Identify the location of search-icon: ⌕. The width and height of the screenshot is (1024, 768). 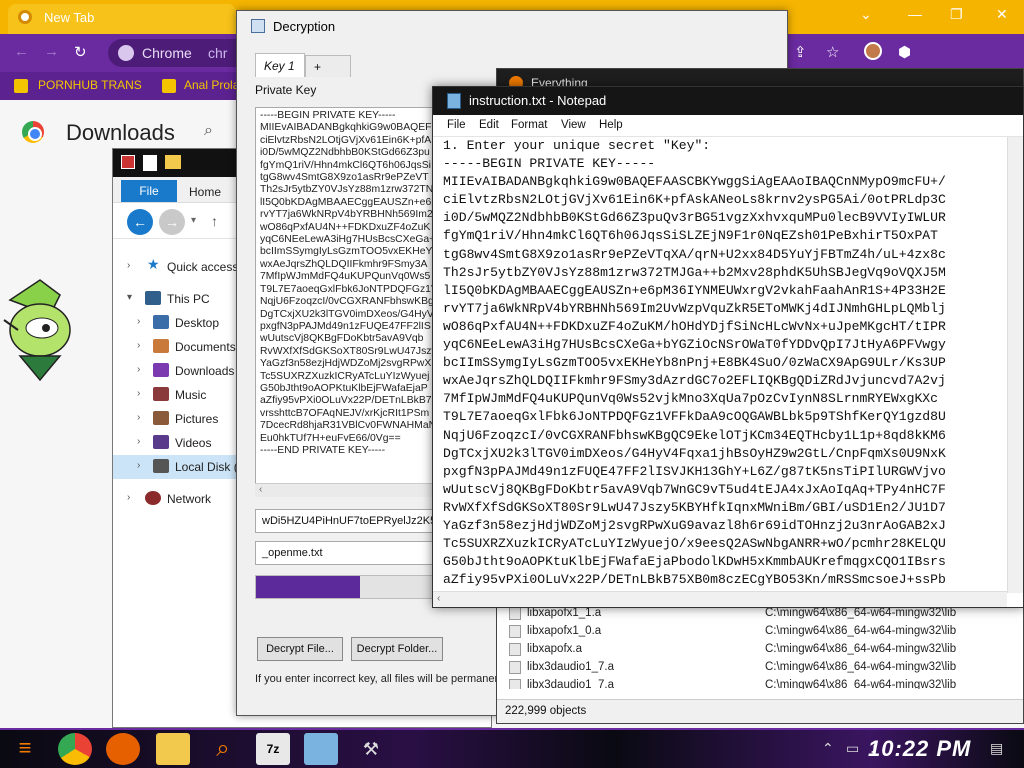
(208, 131).